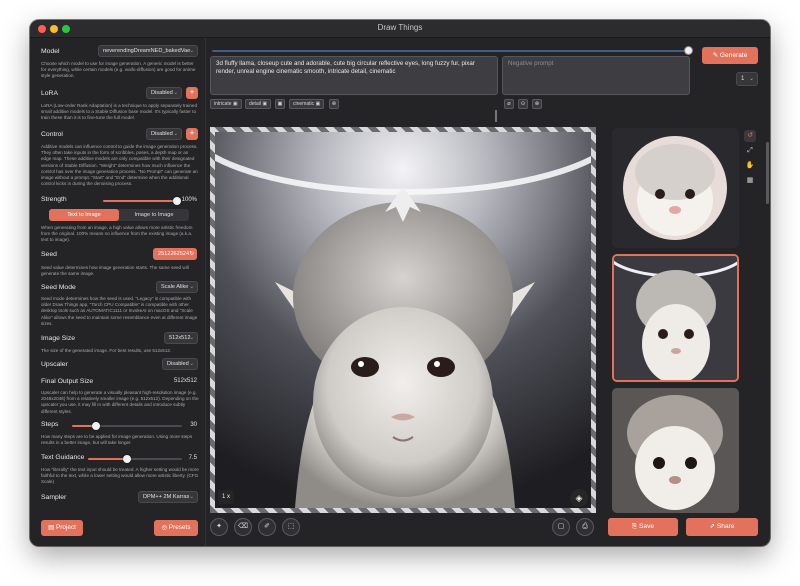  What do you see at coordinates (561, 527) in the screenshot?
I see `sticky-note-button: ▢` at bounding box center [561, 527].